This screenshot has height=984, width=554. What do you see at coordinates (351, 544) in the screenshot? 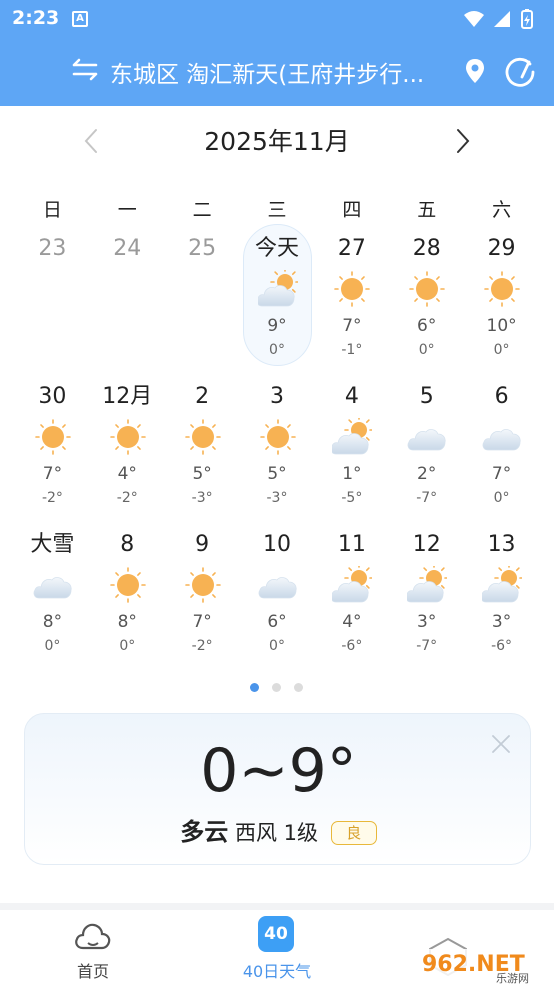
I see `day-label: 11` at bounding box center [351, 544].